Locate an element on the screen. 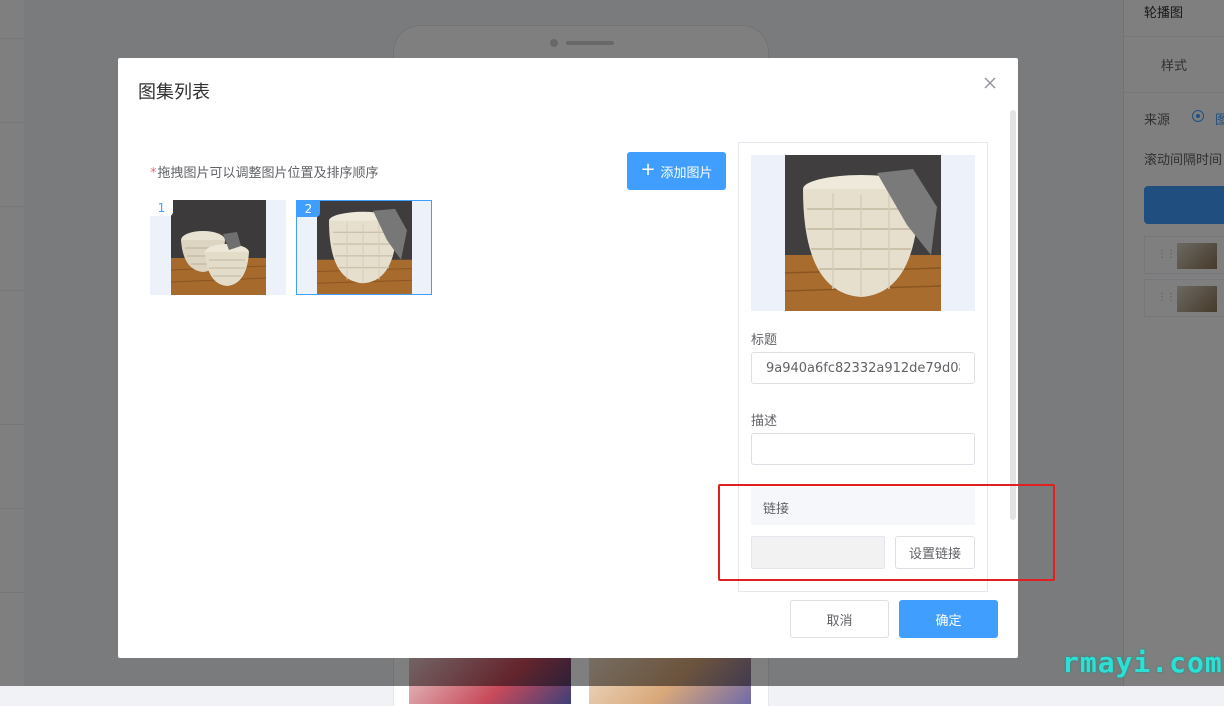 The image size is (1224, 706). required-mark: * is located at coordinates (153, 173).